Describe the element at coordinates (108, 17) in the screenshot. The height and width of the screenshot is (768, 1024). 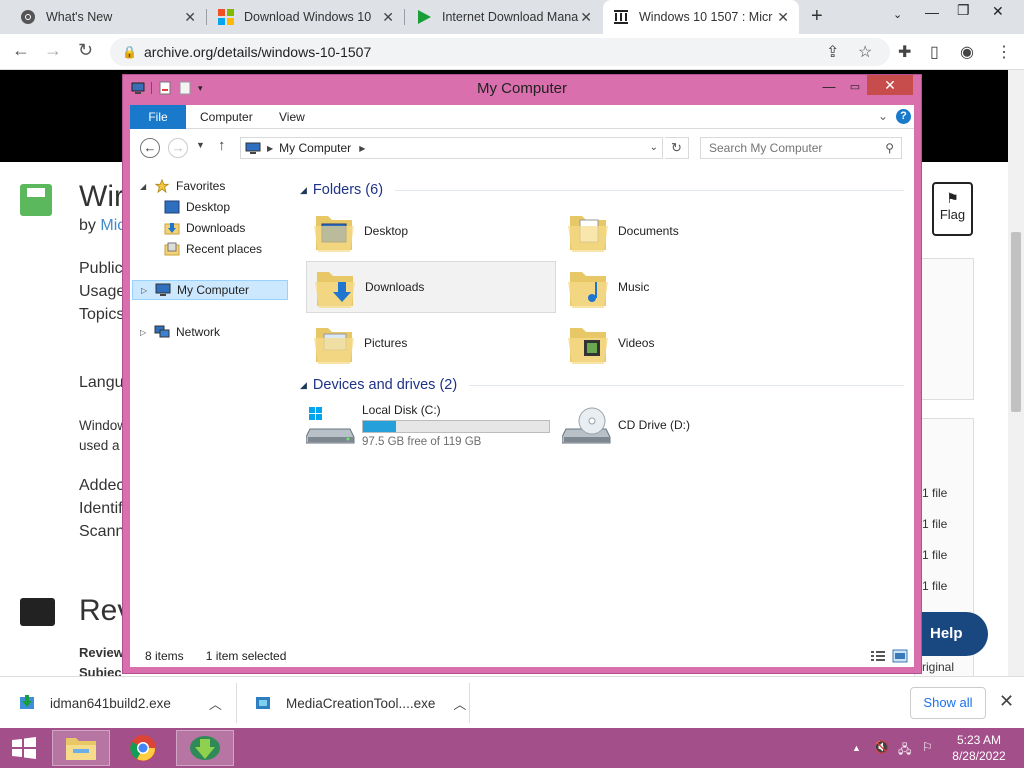
I see `tab-whats-new: What's New ✕` at that location.